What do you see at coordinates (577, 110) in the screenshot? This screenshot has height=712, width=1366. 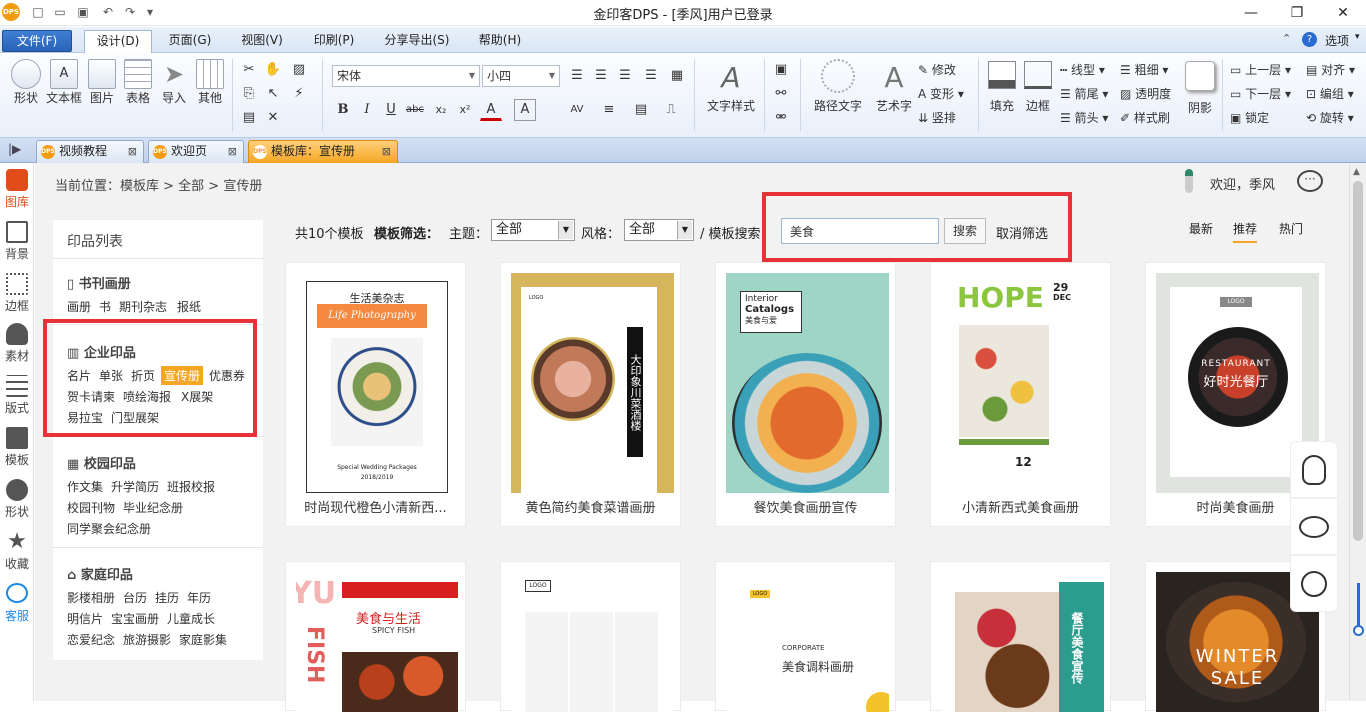 I see `char-spacing-icon: AV` at bounding box center [577, 110].